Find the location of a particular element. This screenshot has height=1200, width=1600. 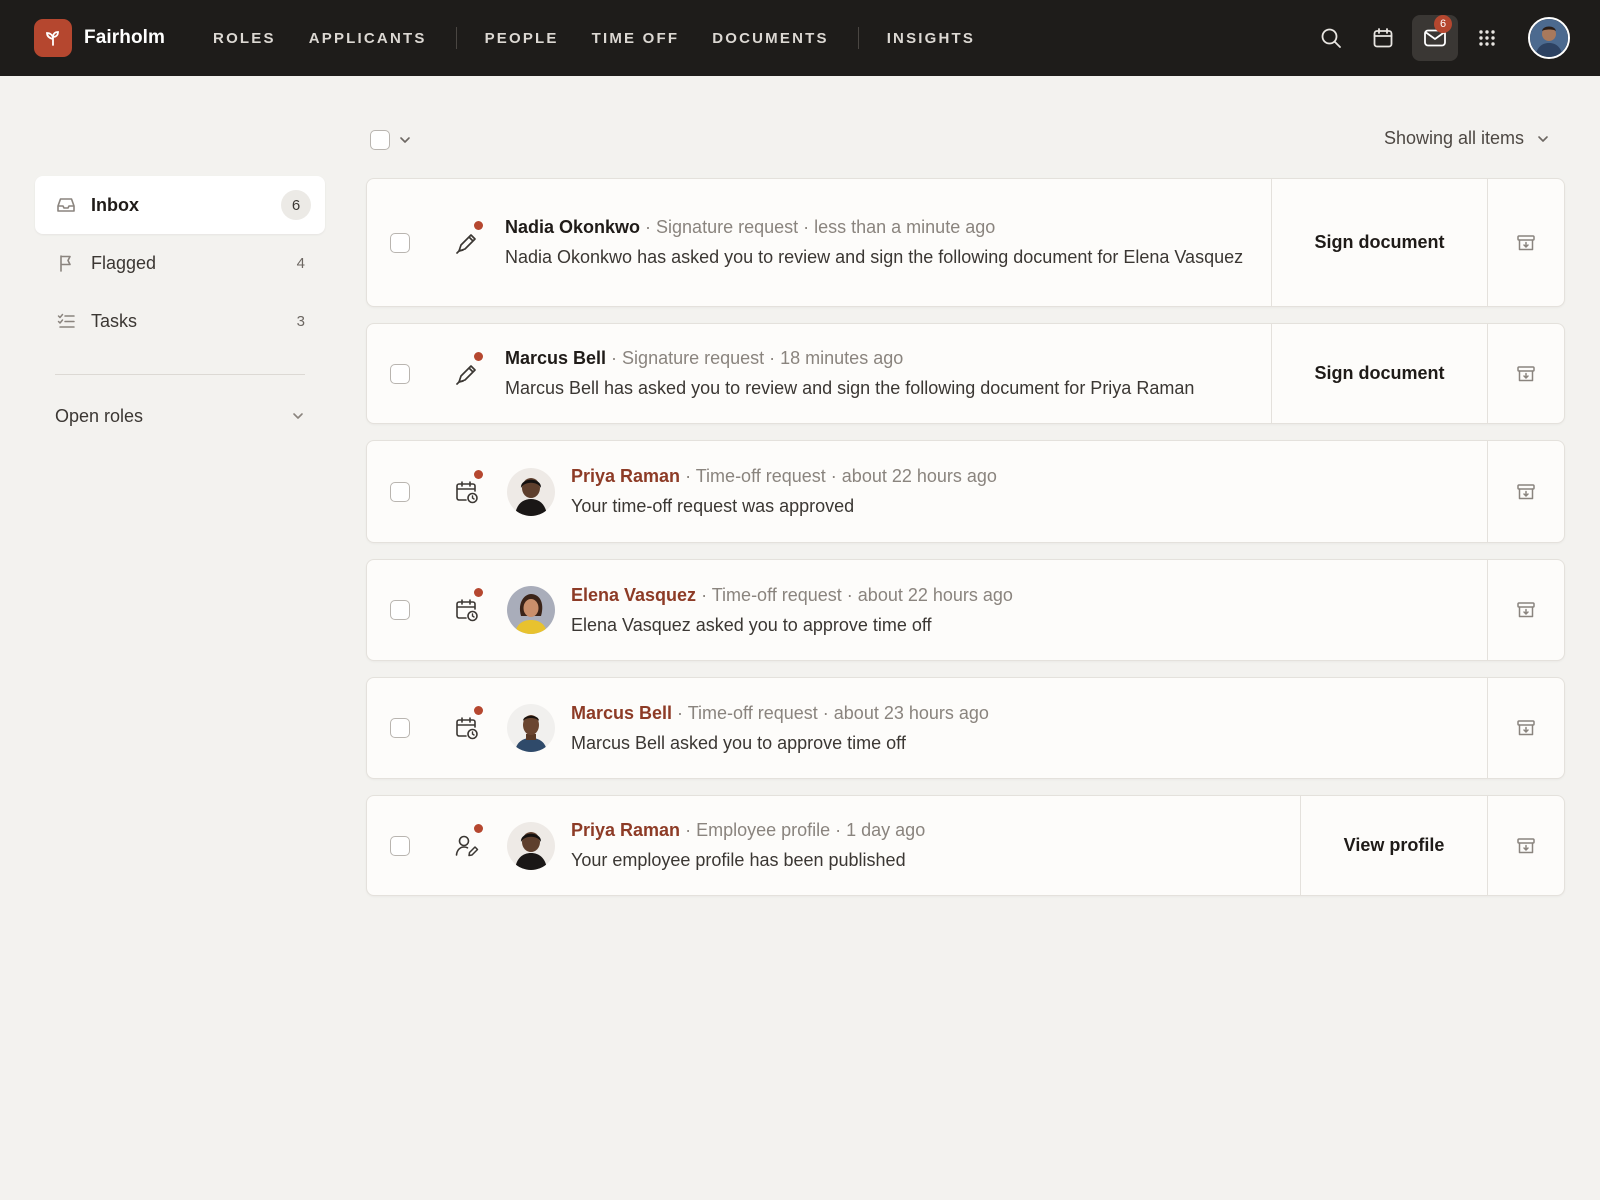

notification-time: 18 minutes ago is located at coordinates (842, 358).